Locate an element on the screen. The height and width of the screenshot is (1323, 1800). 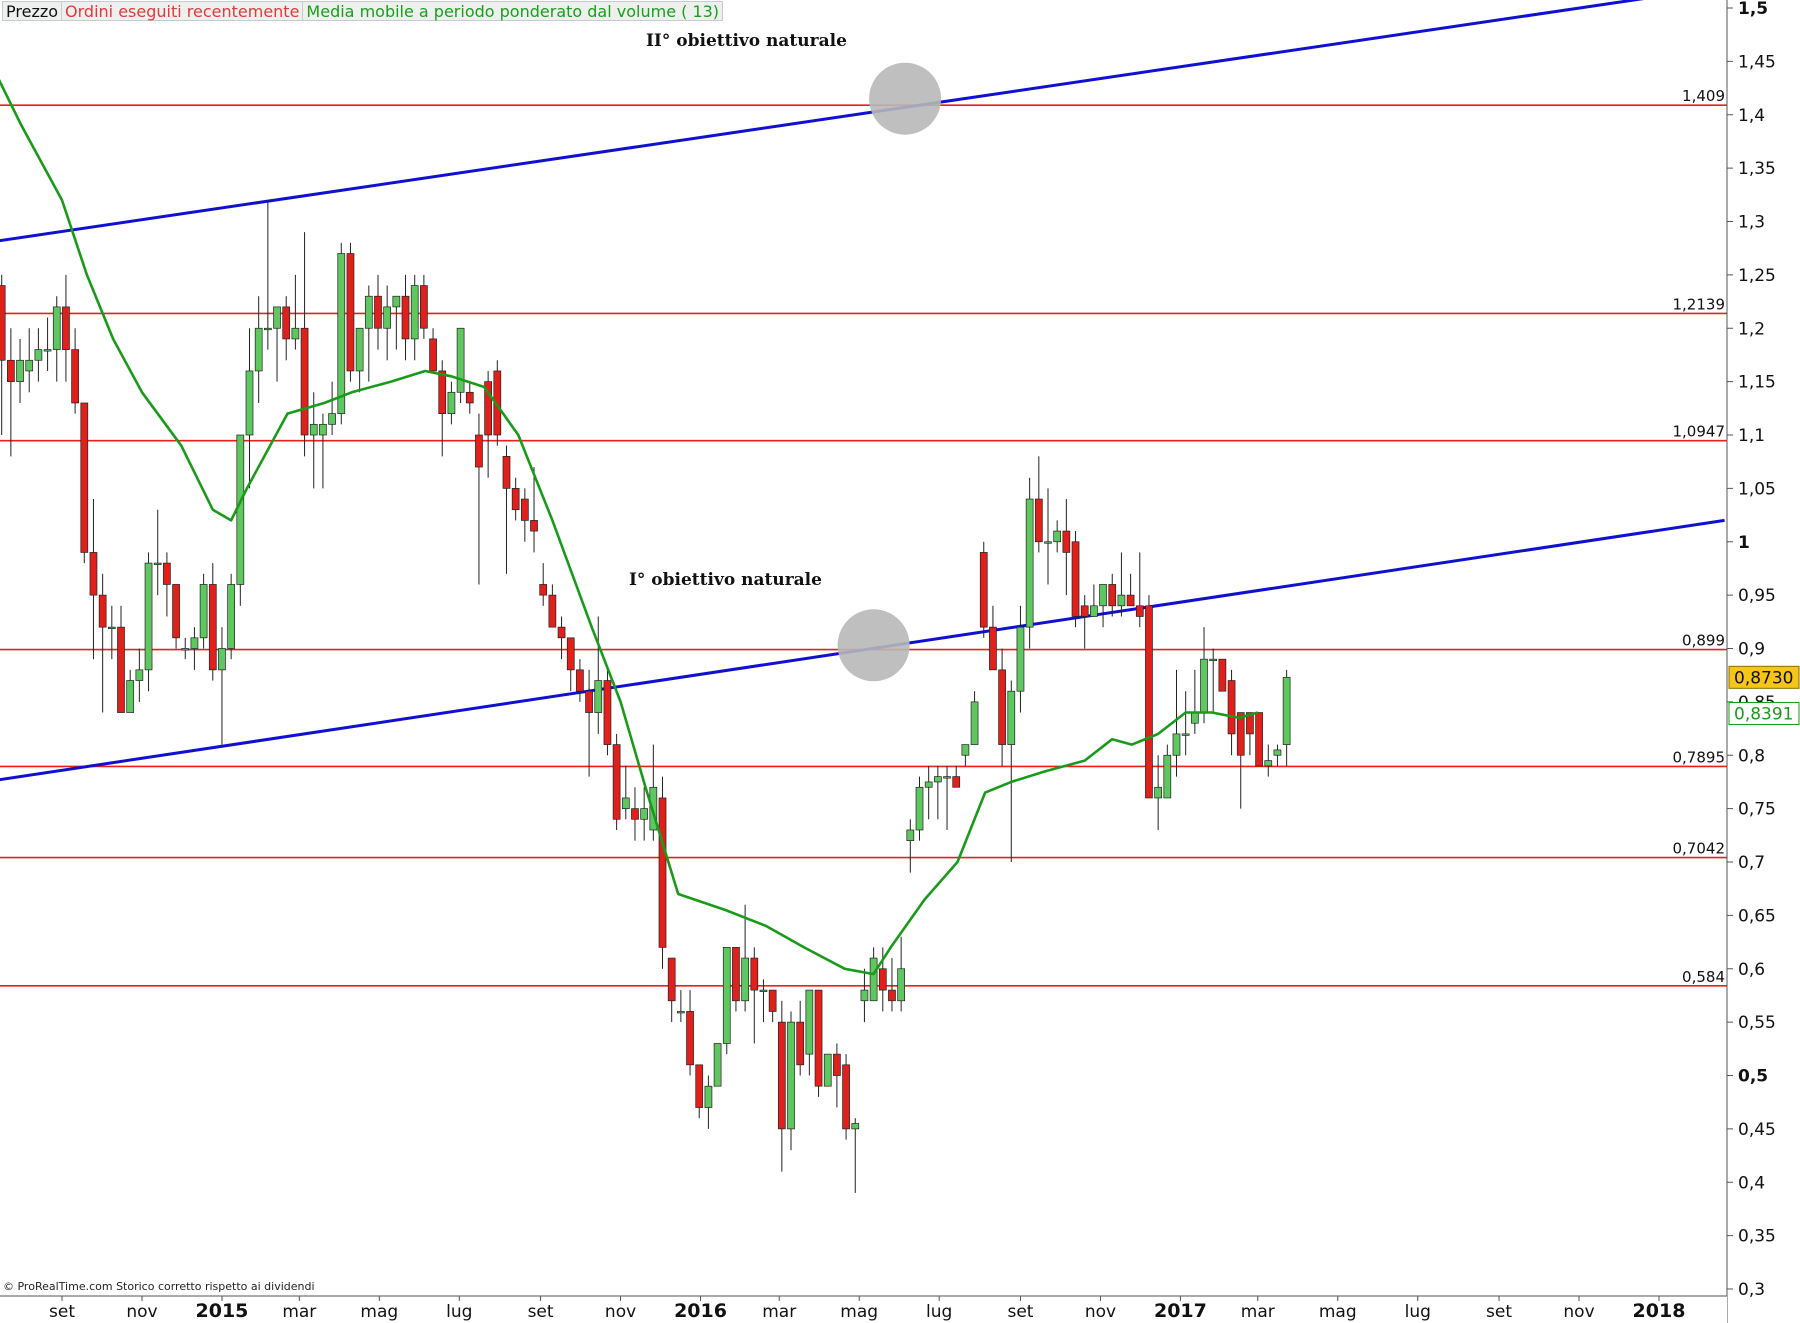
target-circle is located at coordinates (873, 645).